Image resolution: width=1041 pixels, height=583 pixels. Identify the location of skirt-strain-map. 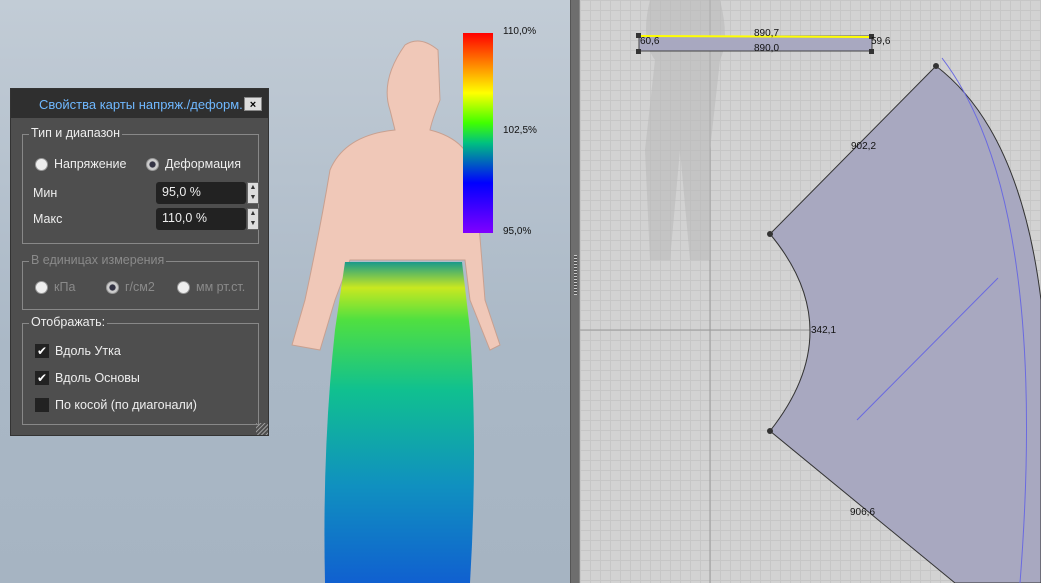
(399, 422).